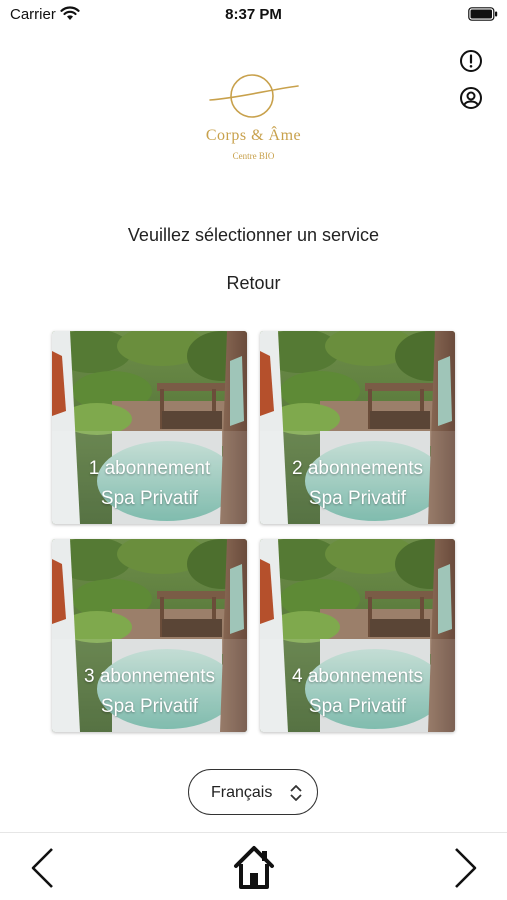 The image size is (507, 900). What do you see at coordinates (253, 235) in the screenshot?
I see `page-instruction: Veuillez sélectionner un service` at bounding box center [253, 235].